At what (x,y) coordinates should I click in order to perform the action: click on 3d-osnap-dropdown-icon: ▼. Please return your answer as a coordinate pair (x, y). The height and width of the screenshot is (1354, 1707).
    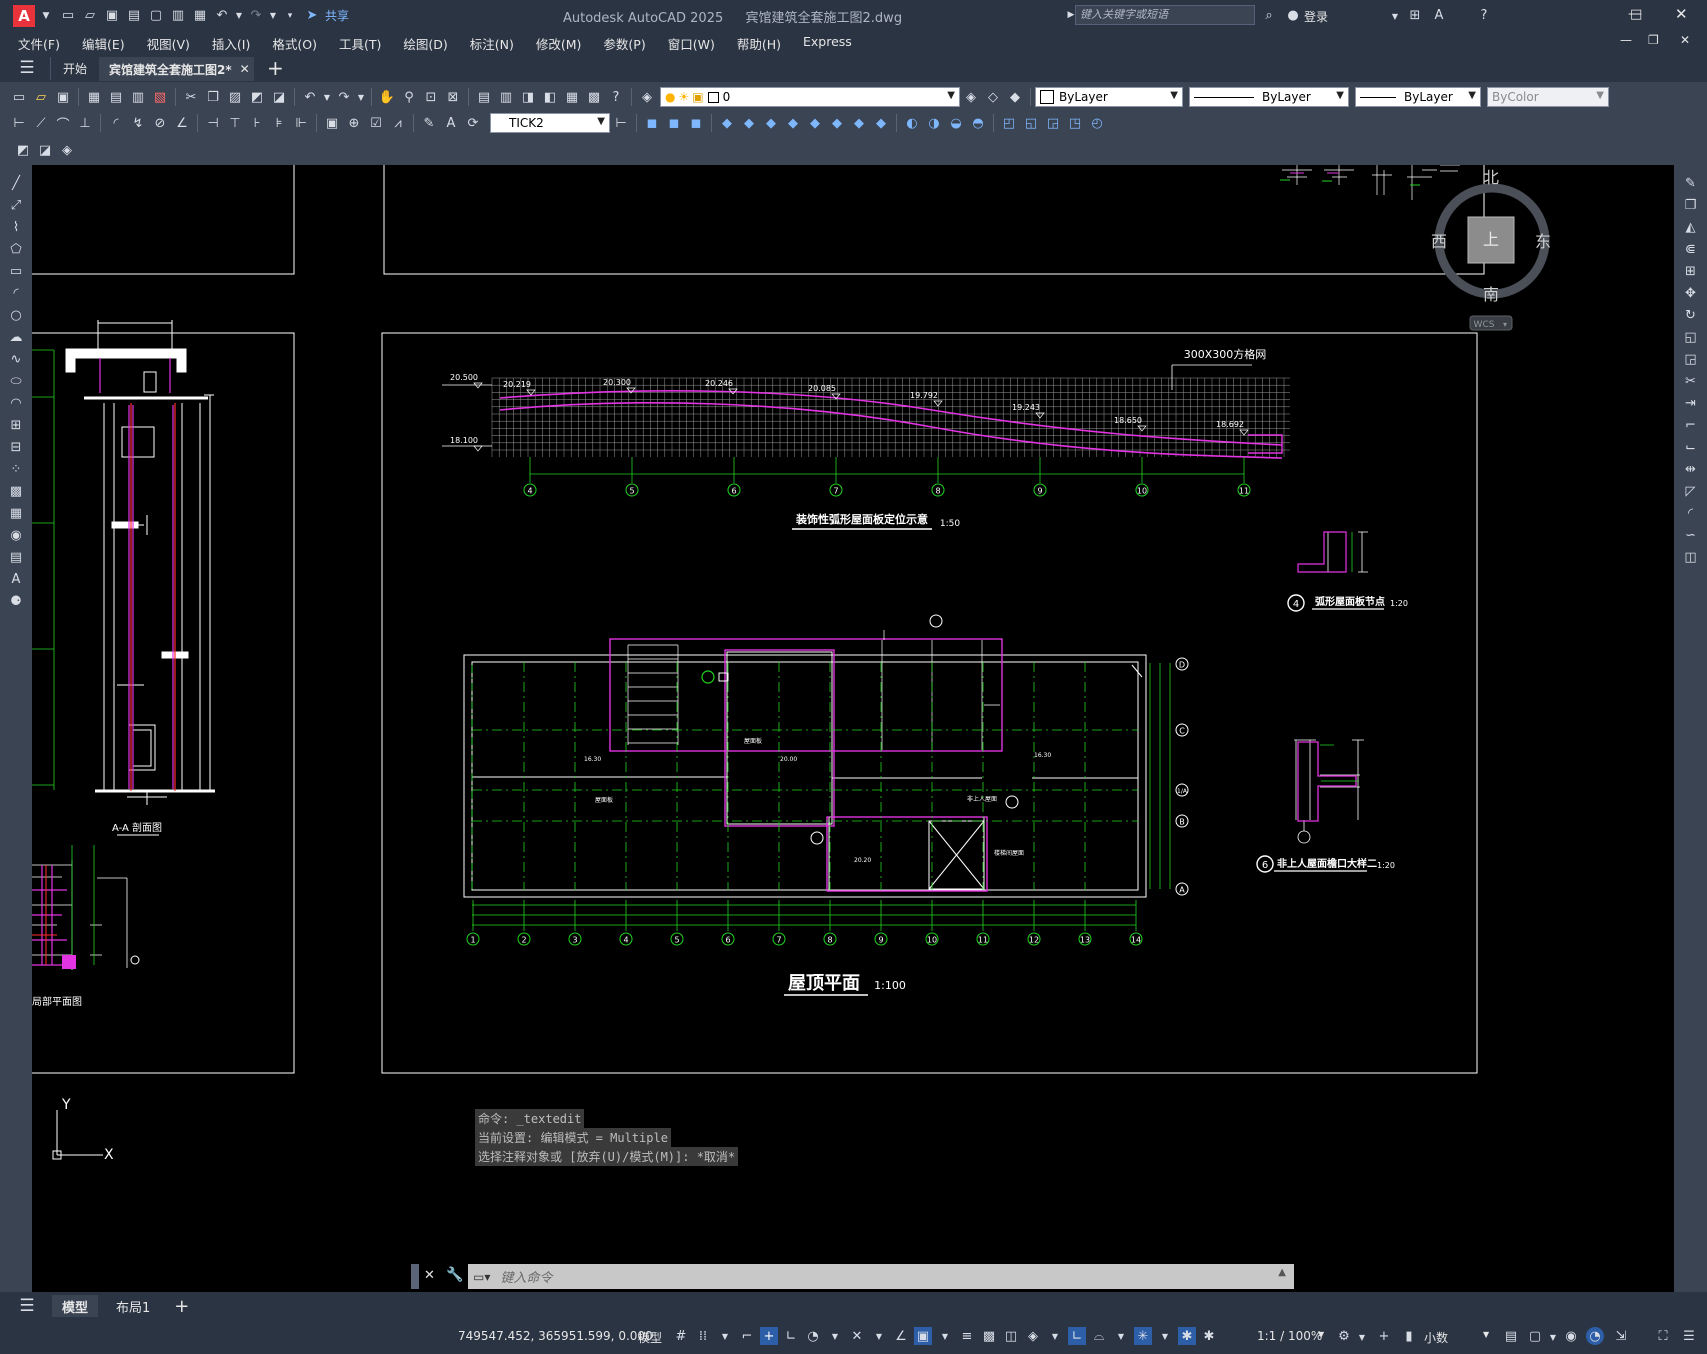
    Looking at the image, I should click on (1055, 1336).